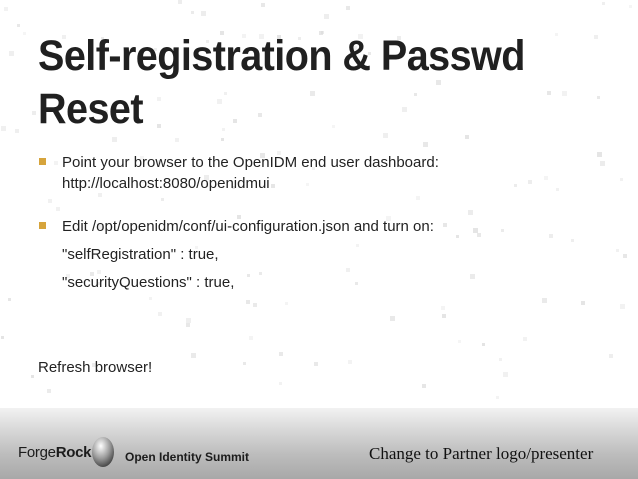  Describe the element at coordinates (140, 254) in the screenshot. I see `config-line-self-registration: "selfRegistration" : true,` at that location.